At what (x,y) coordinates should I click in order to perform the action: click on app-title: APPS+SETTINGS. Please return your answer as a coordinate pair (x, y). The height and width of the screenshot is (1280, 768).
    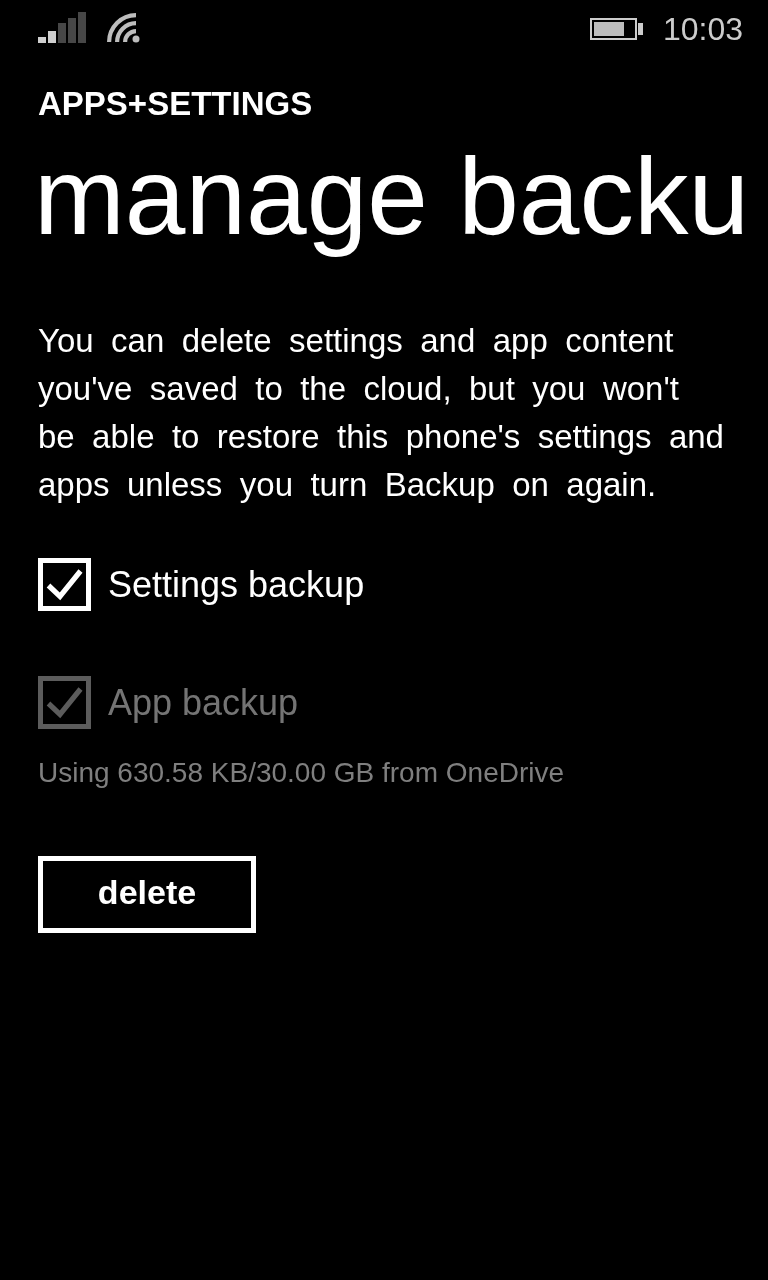
    Looking at the image, I should click on (176, 104).